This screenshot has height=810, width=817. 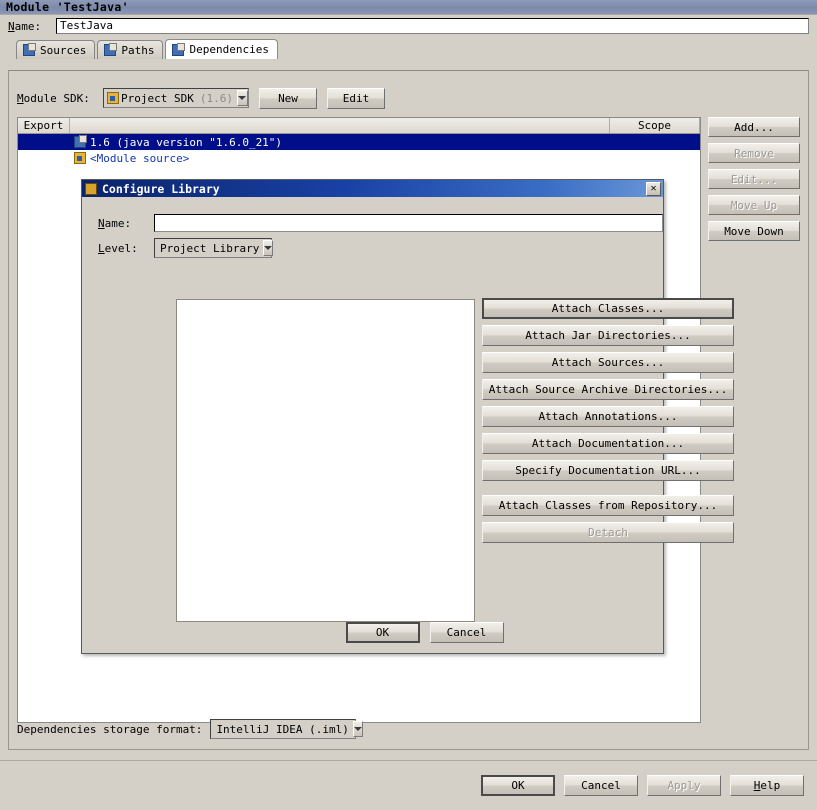 I want to click on window-title-text: Module 'TestJava', so click(x=67, y=7).